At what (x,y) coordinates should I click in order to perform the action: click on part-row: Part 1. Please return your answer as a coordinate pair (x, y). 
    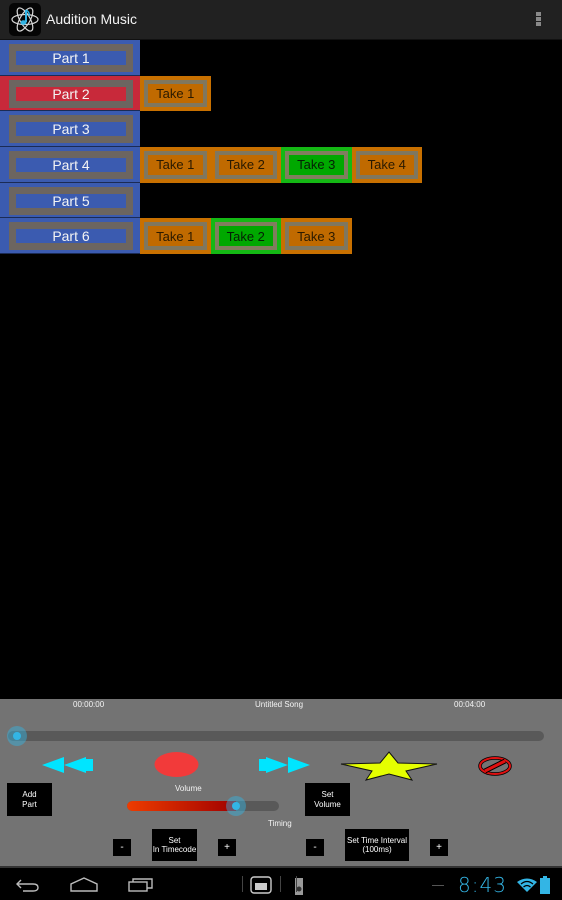
    Looking at the image, I should click on (211, 58).